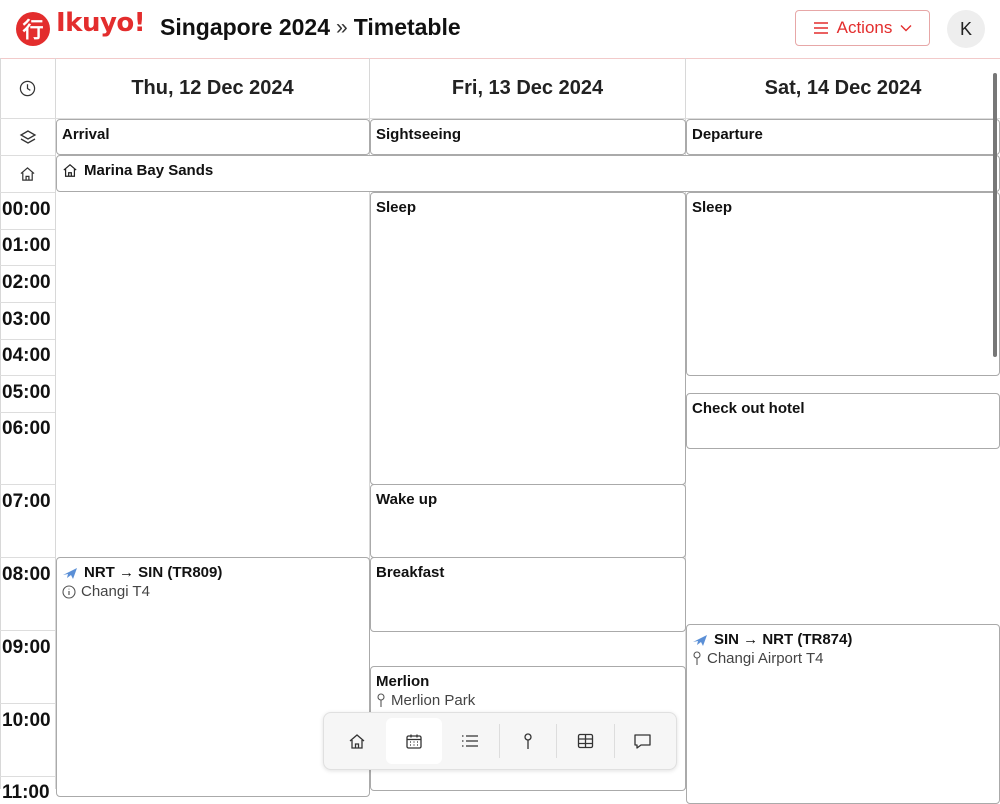 The width and height of the screenshot is (1000, 804). I want to click on table-icon, so click(585, 741).